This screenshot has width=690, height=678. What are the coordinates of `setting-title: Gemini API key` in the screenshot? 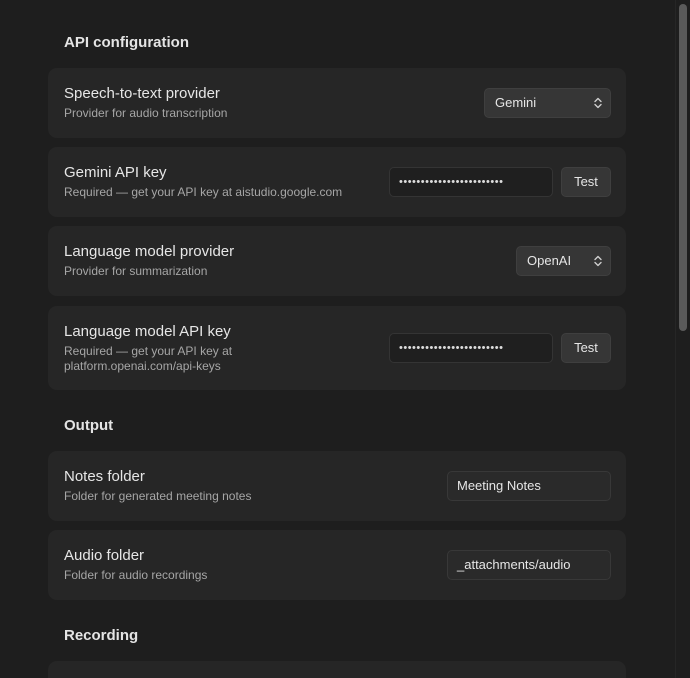 It's located at (115, 172).